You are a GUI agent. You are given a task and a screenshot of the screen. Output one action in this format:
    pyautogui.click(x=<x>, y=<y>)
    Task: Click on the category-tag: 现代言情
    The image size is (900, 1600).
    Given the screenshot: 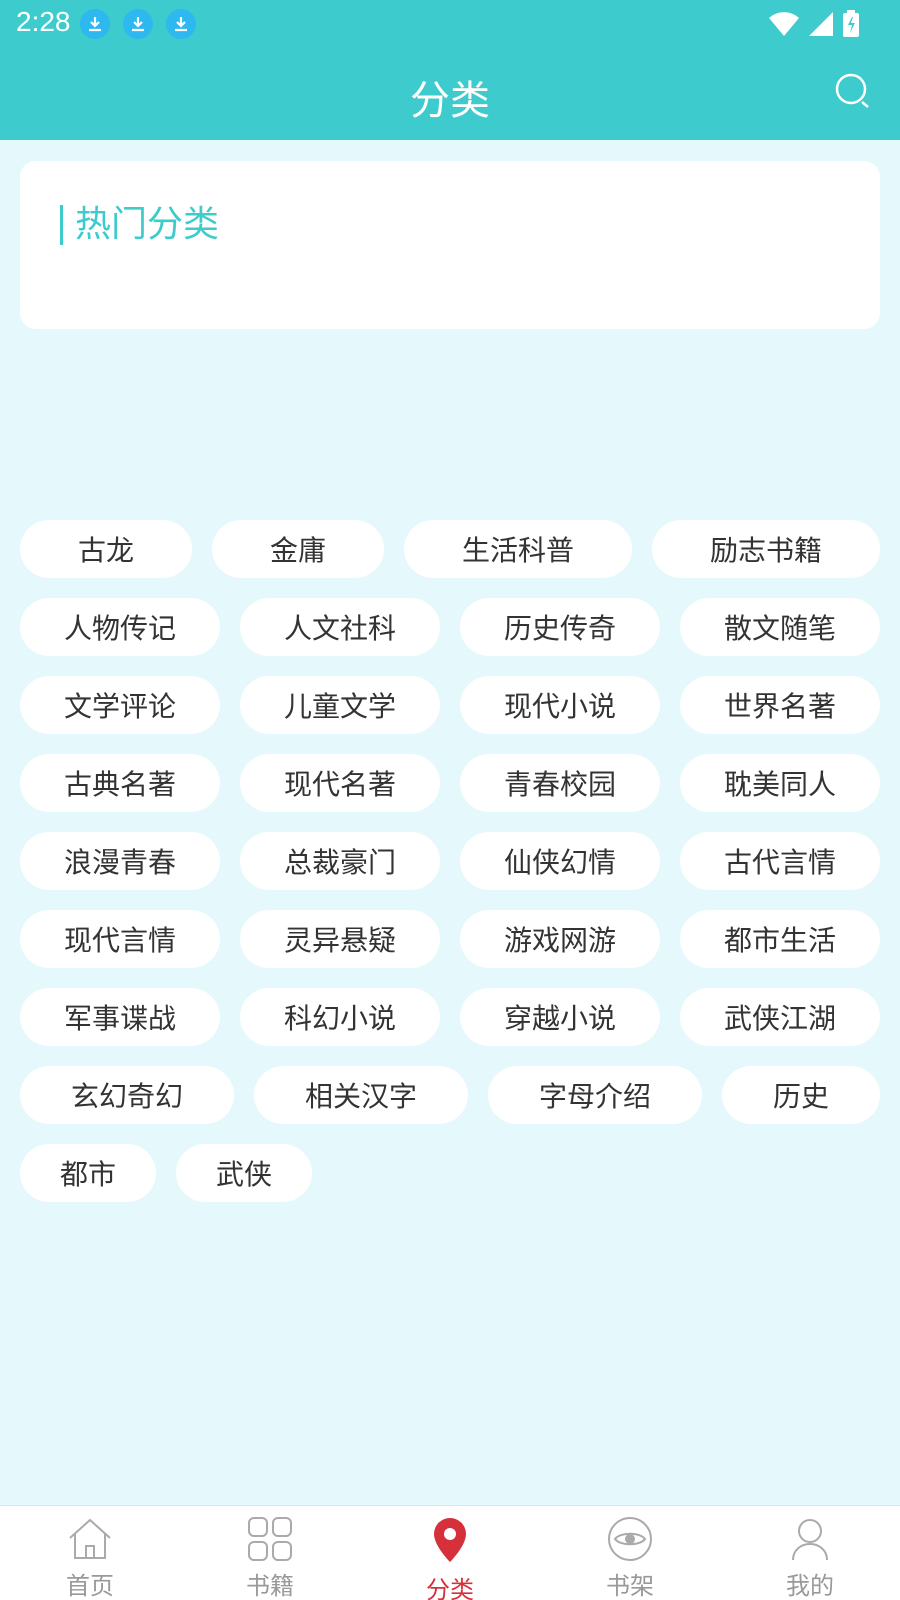 What is the action you would take?
    pyautogui.click(x=120, y=939)
    